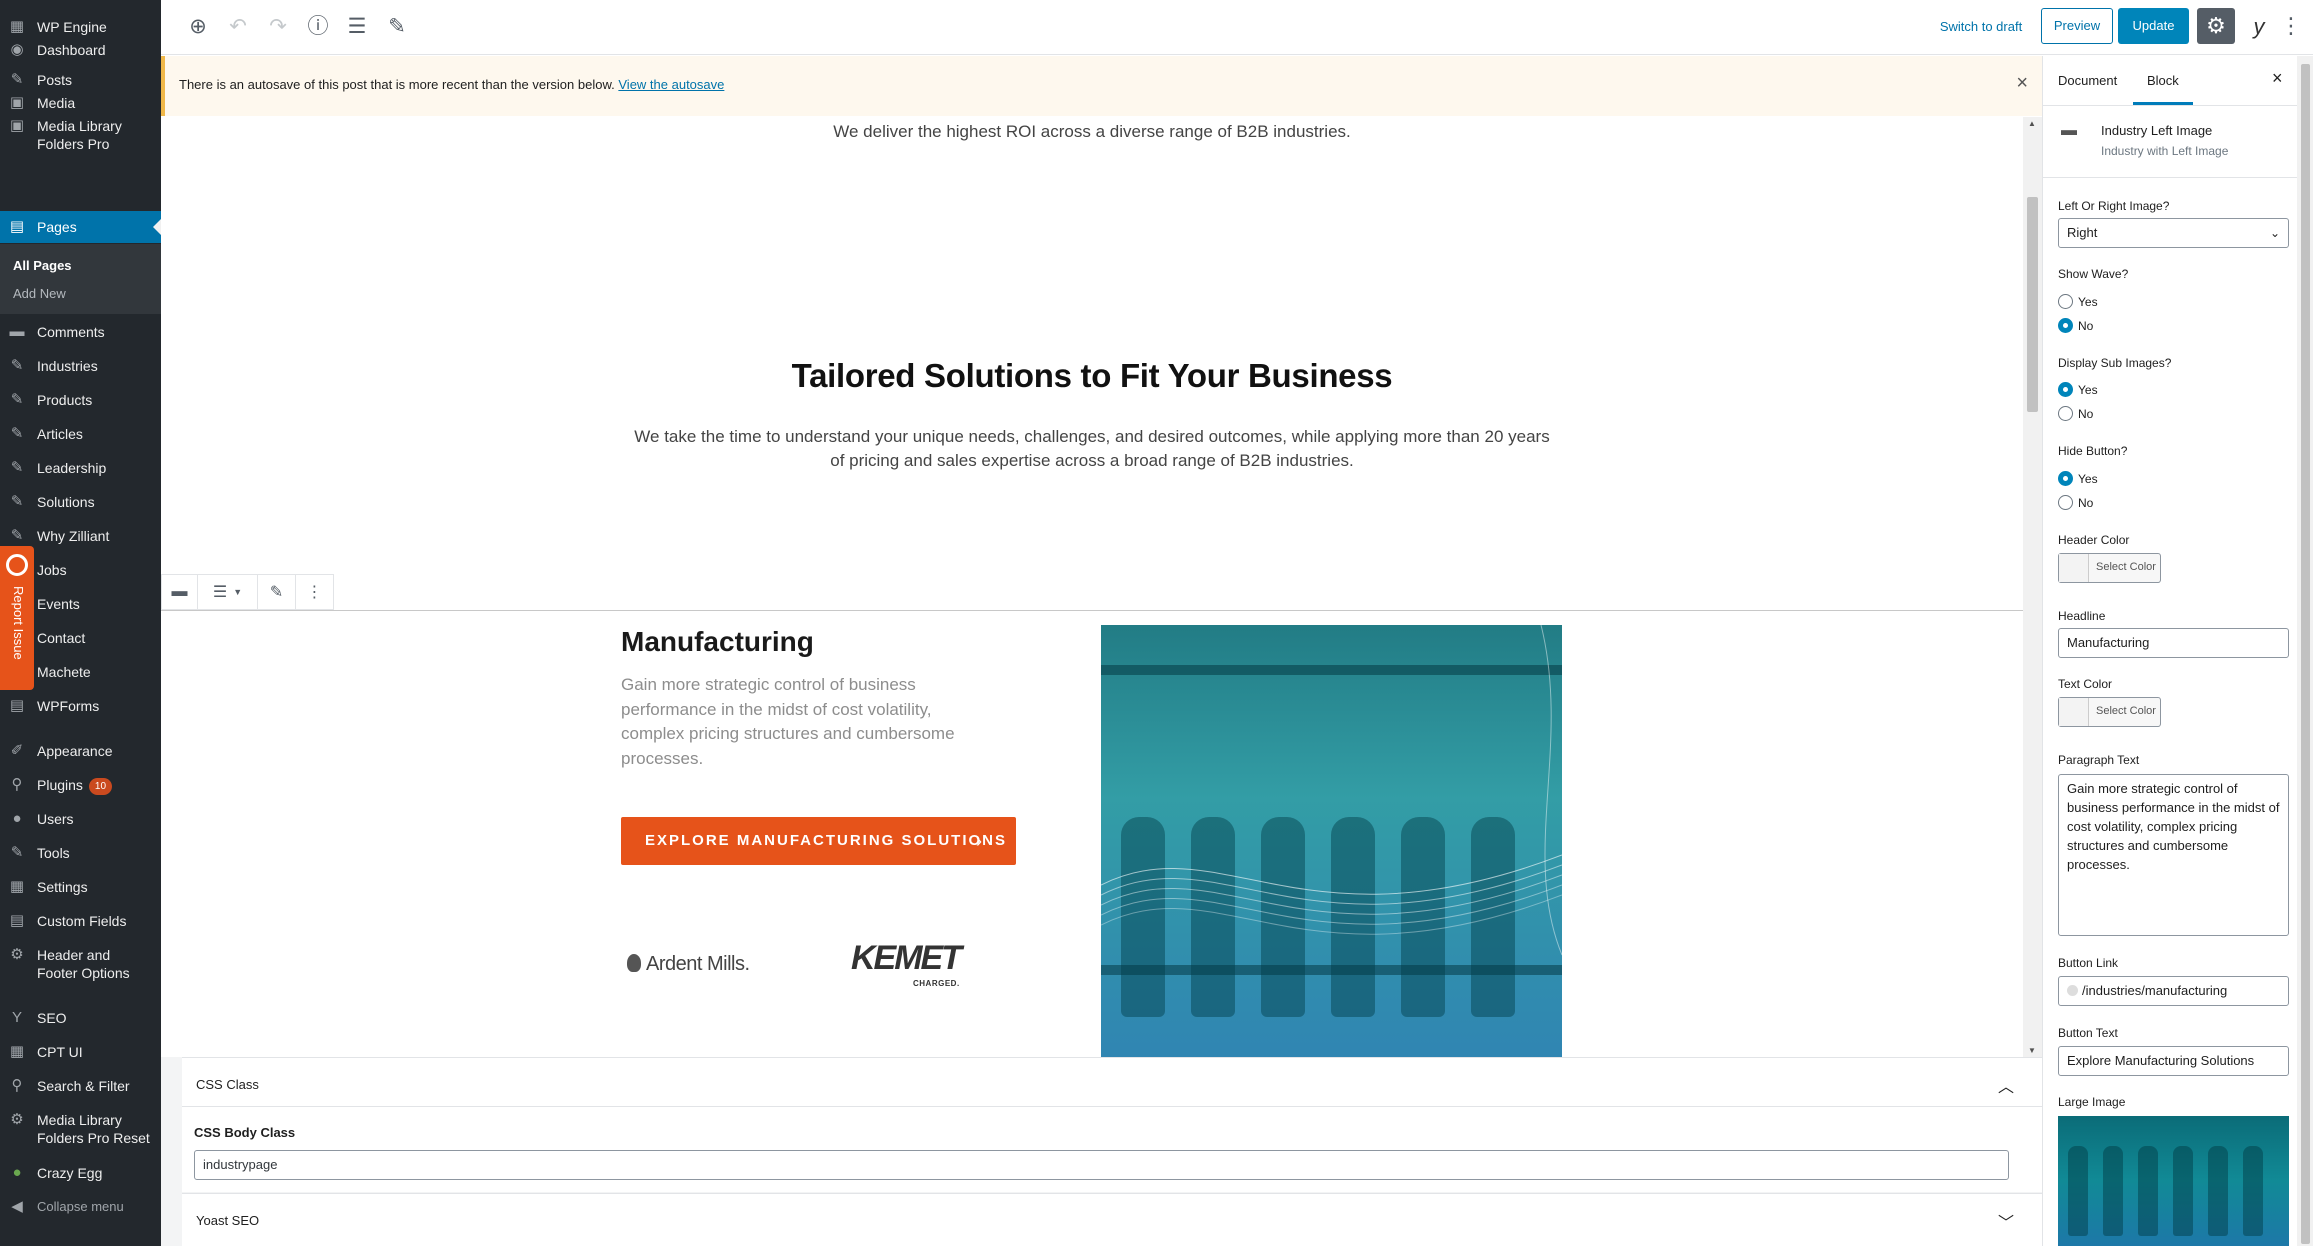  I want to click on scroll-down-icon: ▼, so click(2032, 1050).